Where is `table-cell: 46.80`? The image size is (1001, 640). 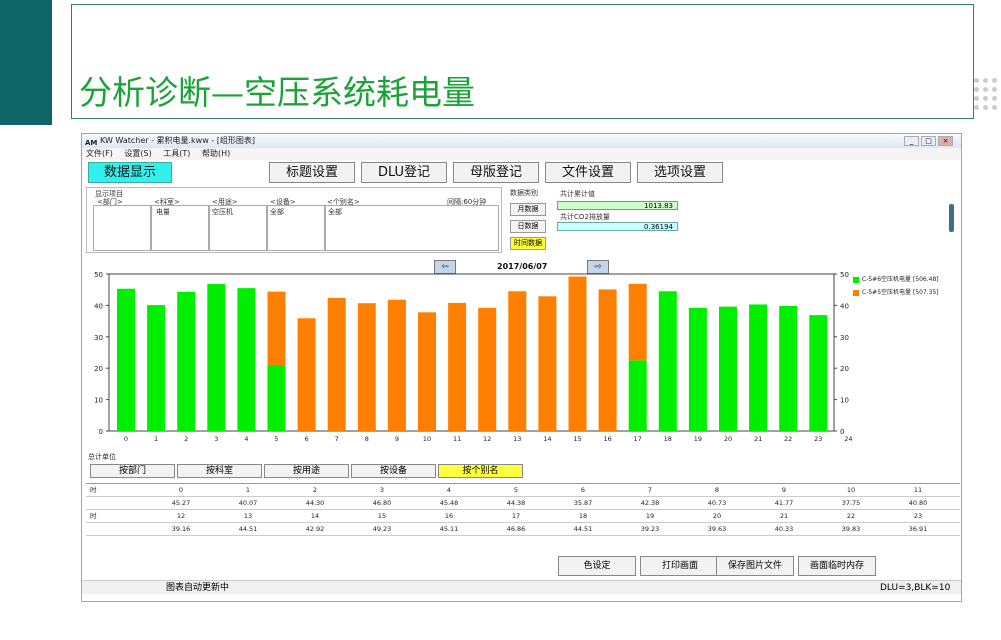
table-cell: 46.80 is located at coordinates (382, 503).